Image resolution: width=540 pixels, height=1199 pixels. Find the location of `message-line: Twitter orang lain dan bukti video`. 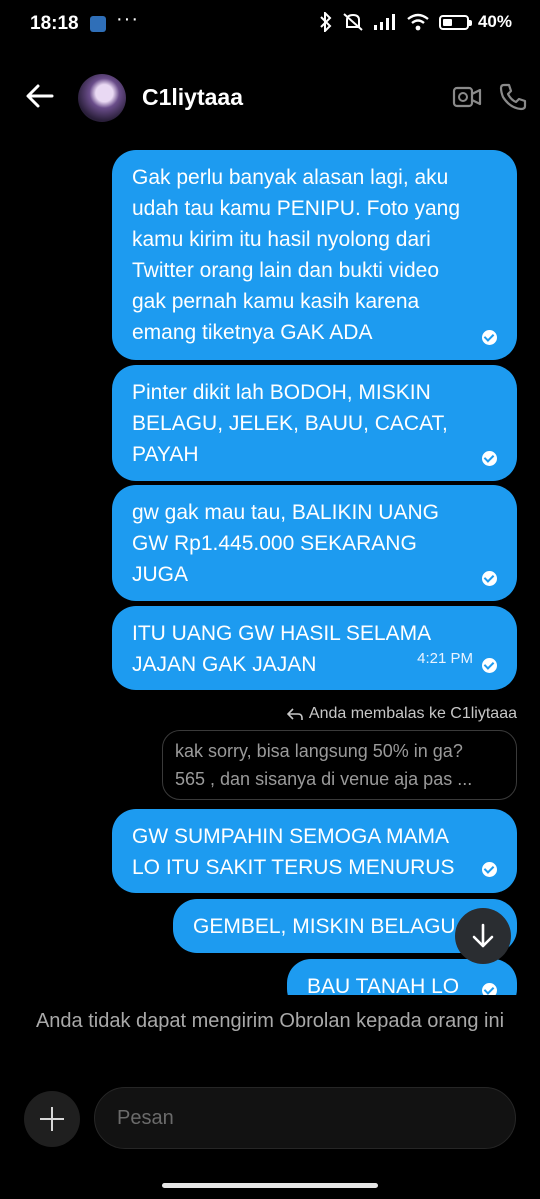

message-line: Twitter orang lain dan bukti video is located at coordinates (286, 270).